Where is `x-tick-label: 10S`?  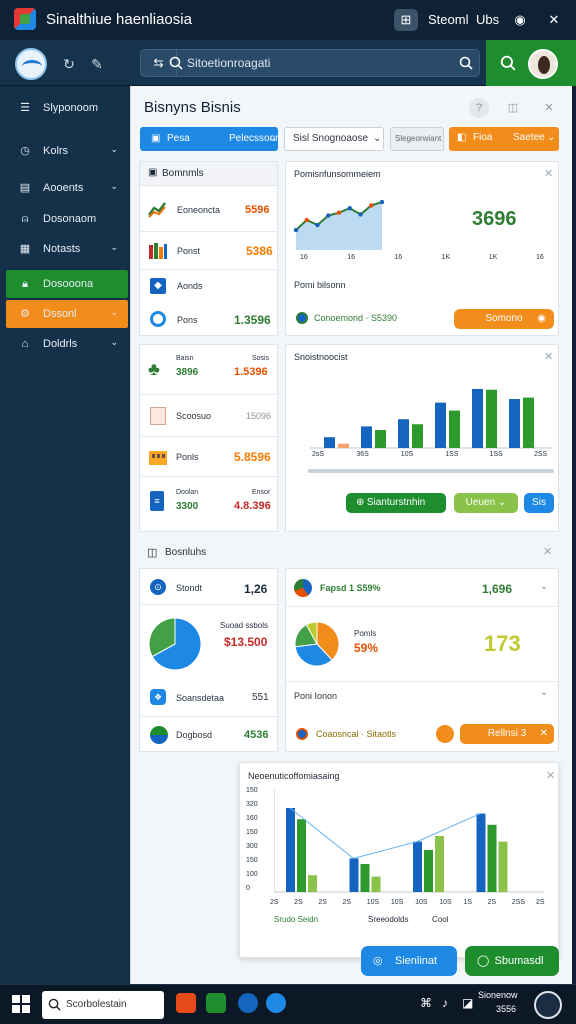
x-tick-label: 10S is located at coordinates (421, 902).